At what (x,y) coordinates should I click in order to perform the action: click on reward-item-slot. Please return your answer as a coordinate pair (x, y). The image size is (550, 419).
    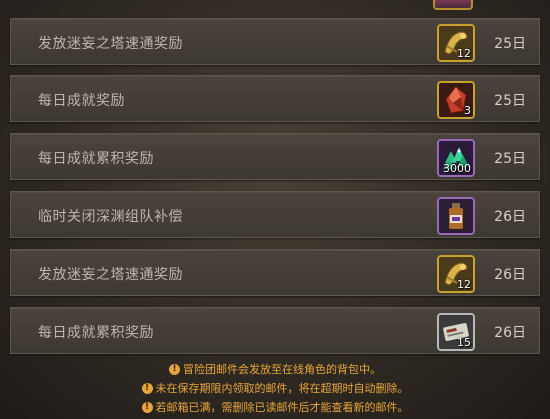
    Looking at the image, I should click on (456, 216).